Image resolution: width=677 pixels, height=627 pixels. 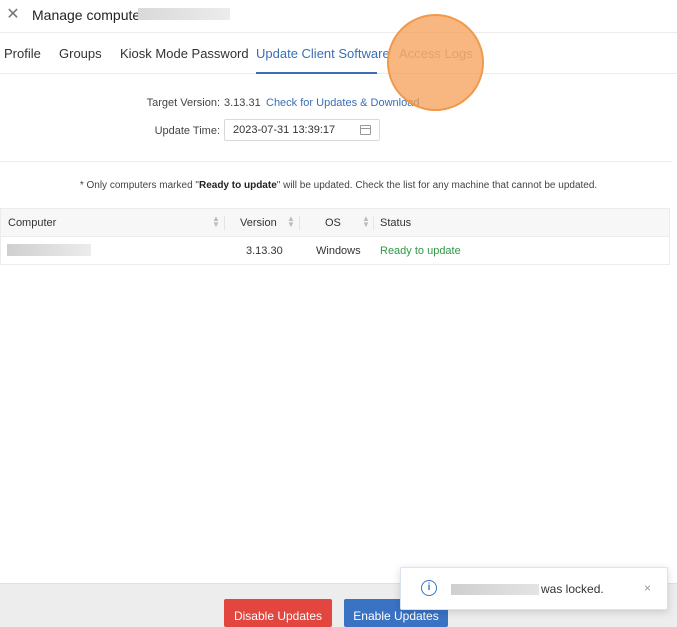 What do you see at coordinates (139, 185) in the screenshot?
I see `note-prefix: * Only computers marked "` at bounding box center [139, 185].